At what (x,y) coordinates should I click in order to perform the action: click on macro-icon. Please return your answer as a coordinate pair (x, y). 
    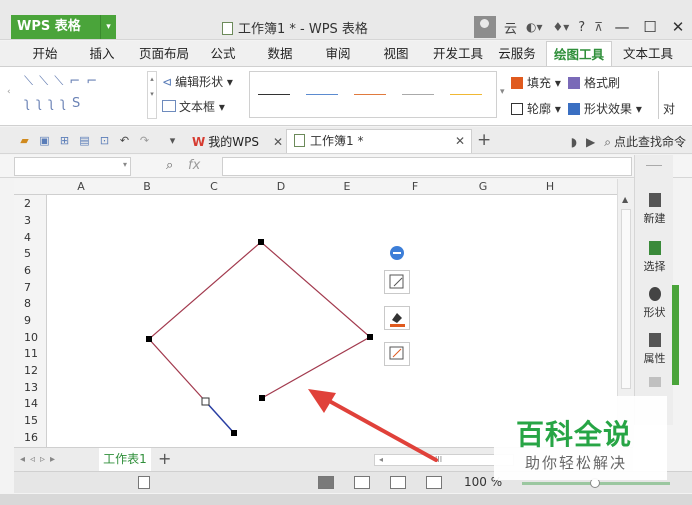
    Looking at the image, I should click on (144, 482).